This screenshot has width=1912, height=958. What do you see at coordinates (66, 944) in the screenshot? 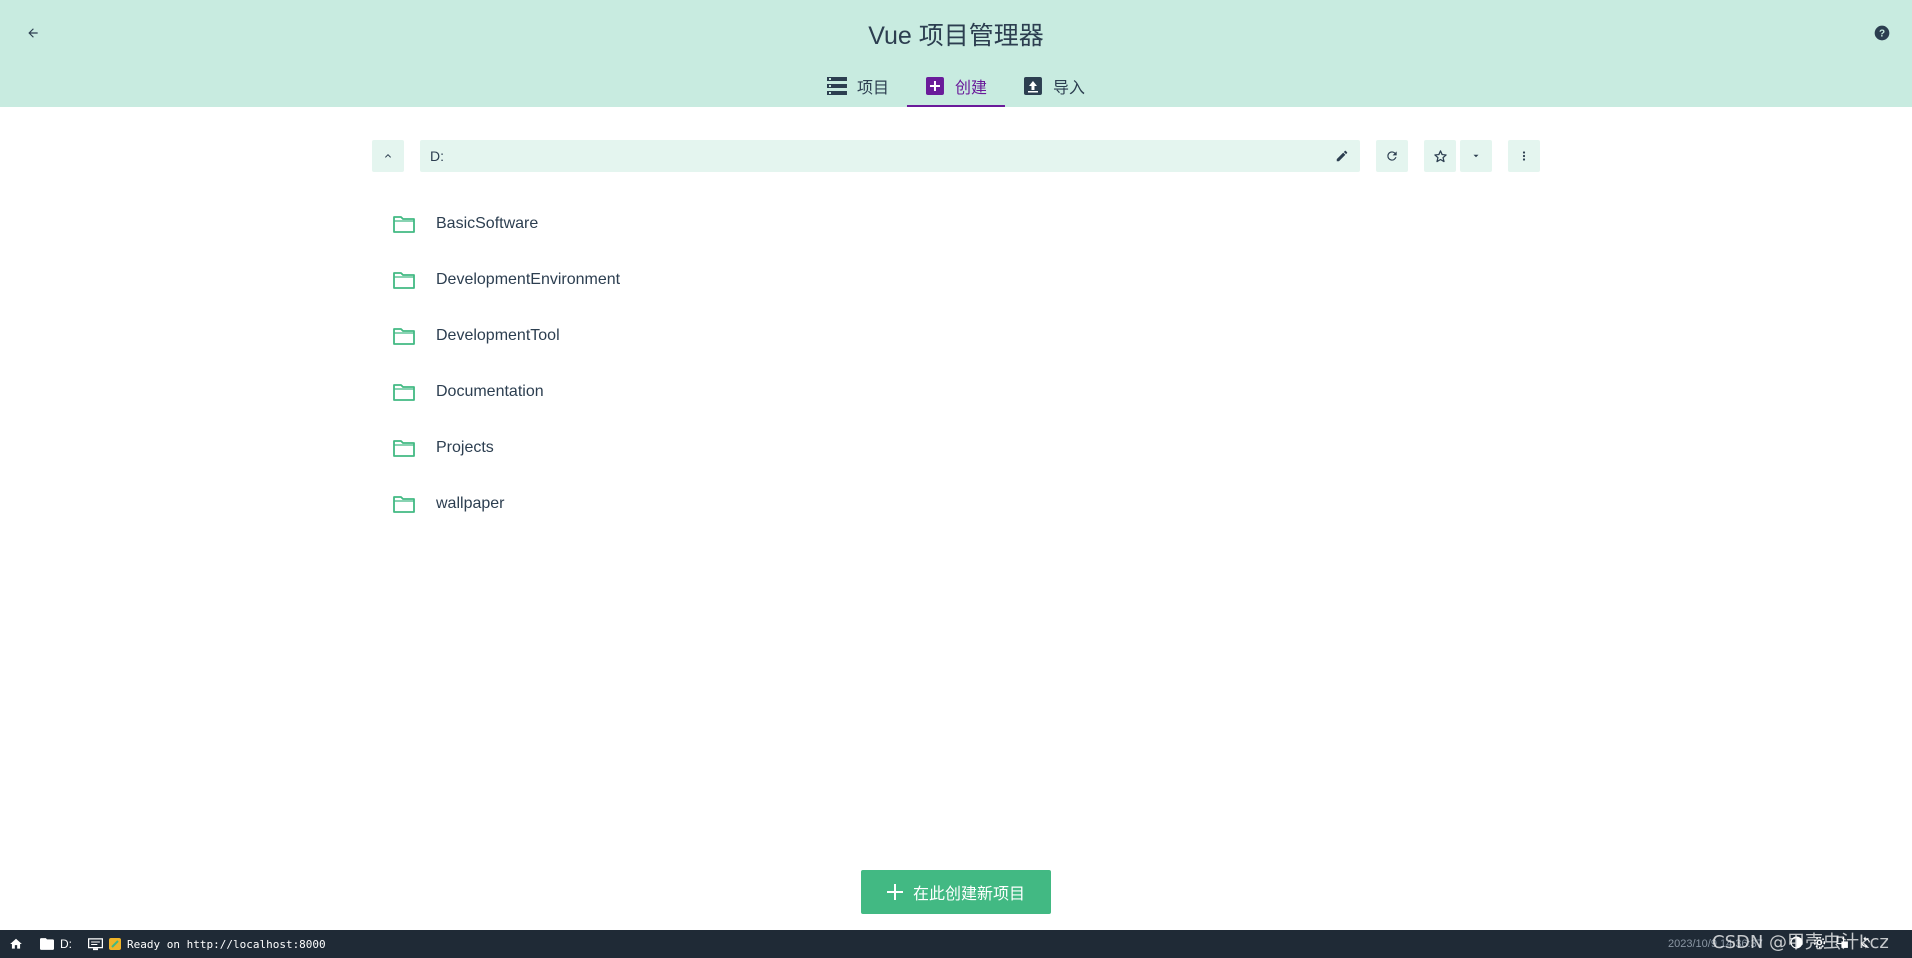
I see `current-folder-label: D:` at bounding box center [66, 944].